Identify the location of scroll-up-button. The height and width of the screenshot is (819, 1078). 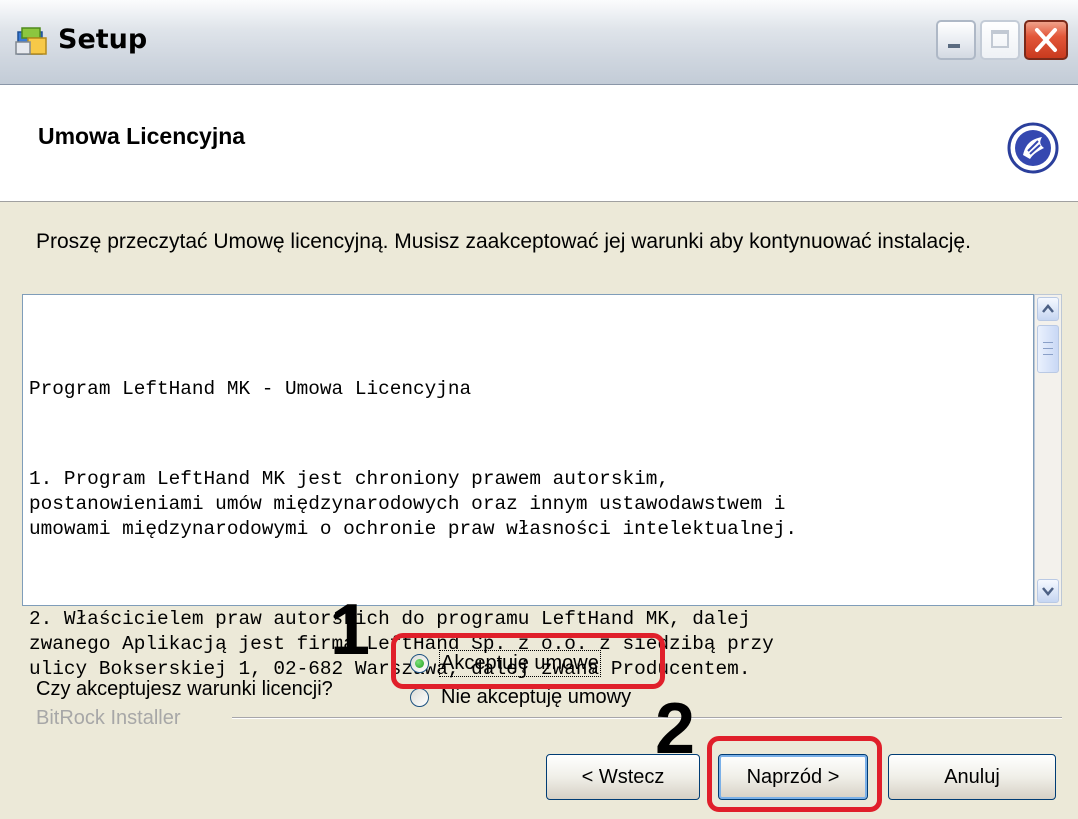
(1048, 309).